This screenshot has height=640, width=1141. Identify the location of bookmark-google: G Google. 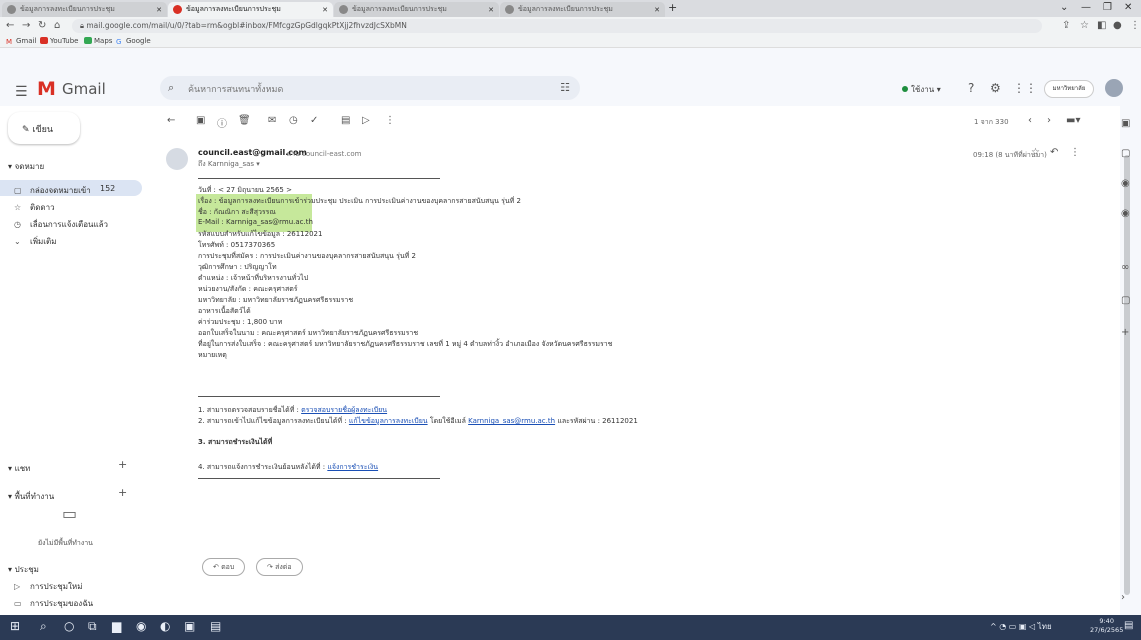
(133, 41).